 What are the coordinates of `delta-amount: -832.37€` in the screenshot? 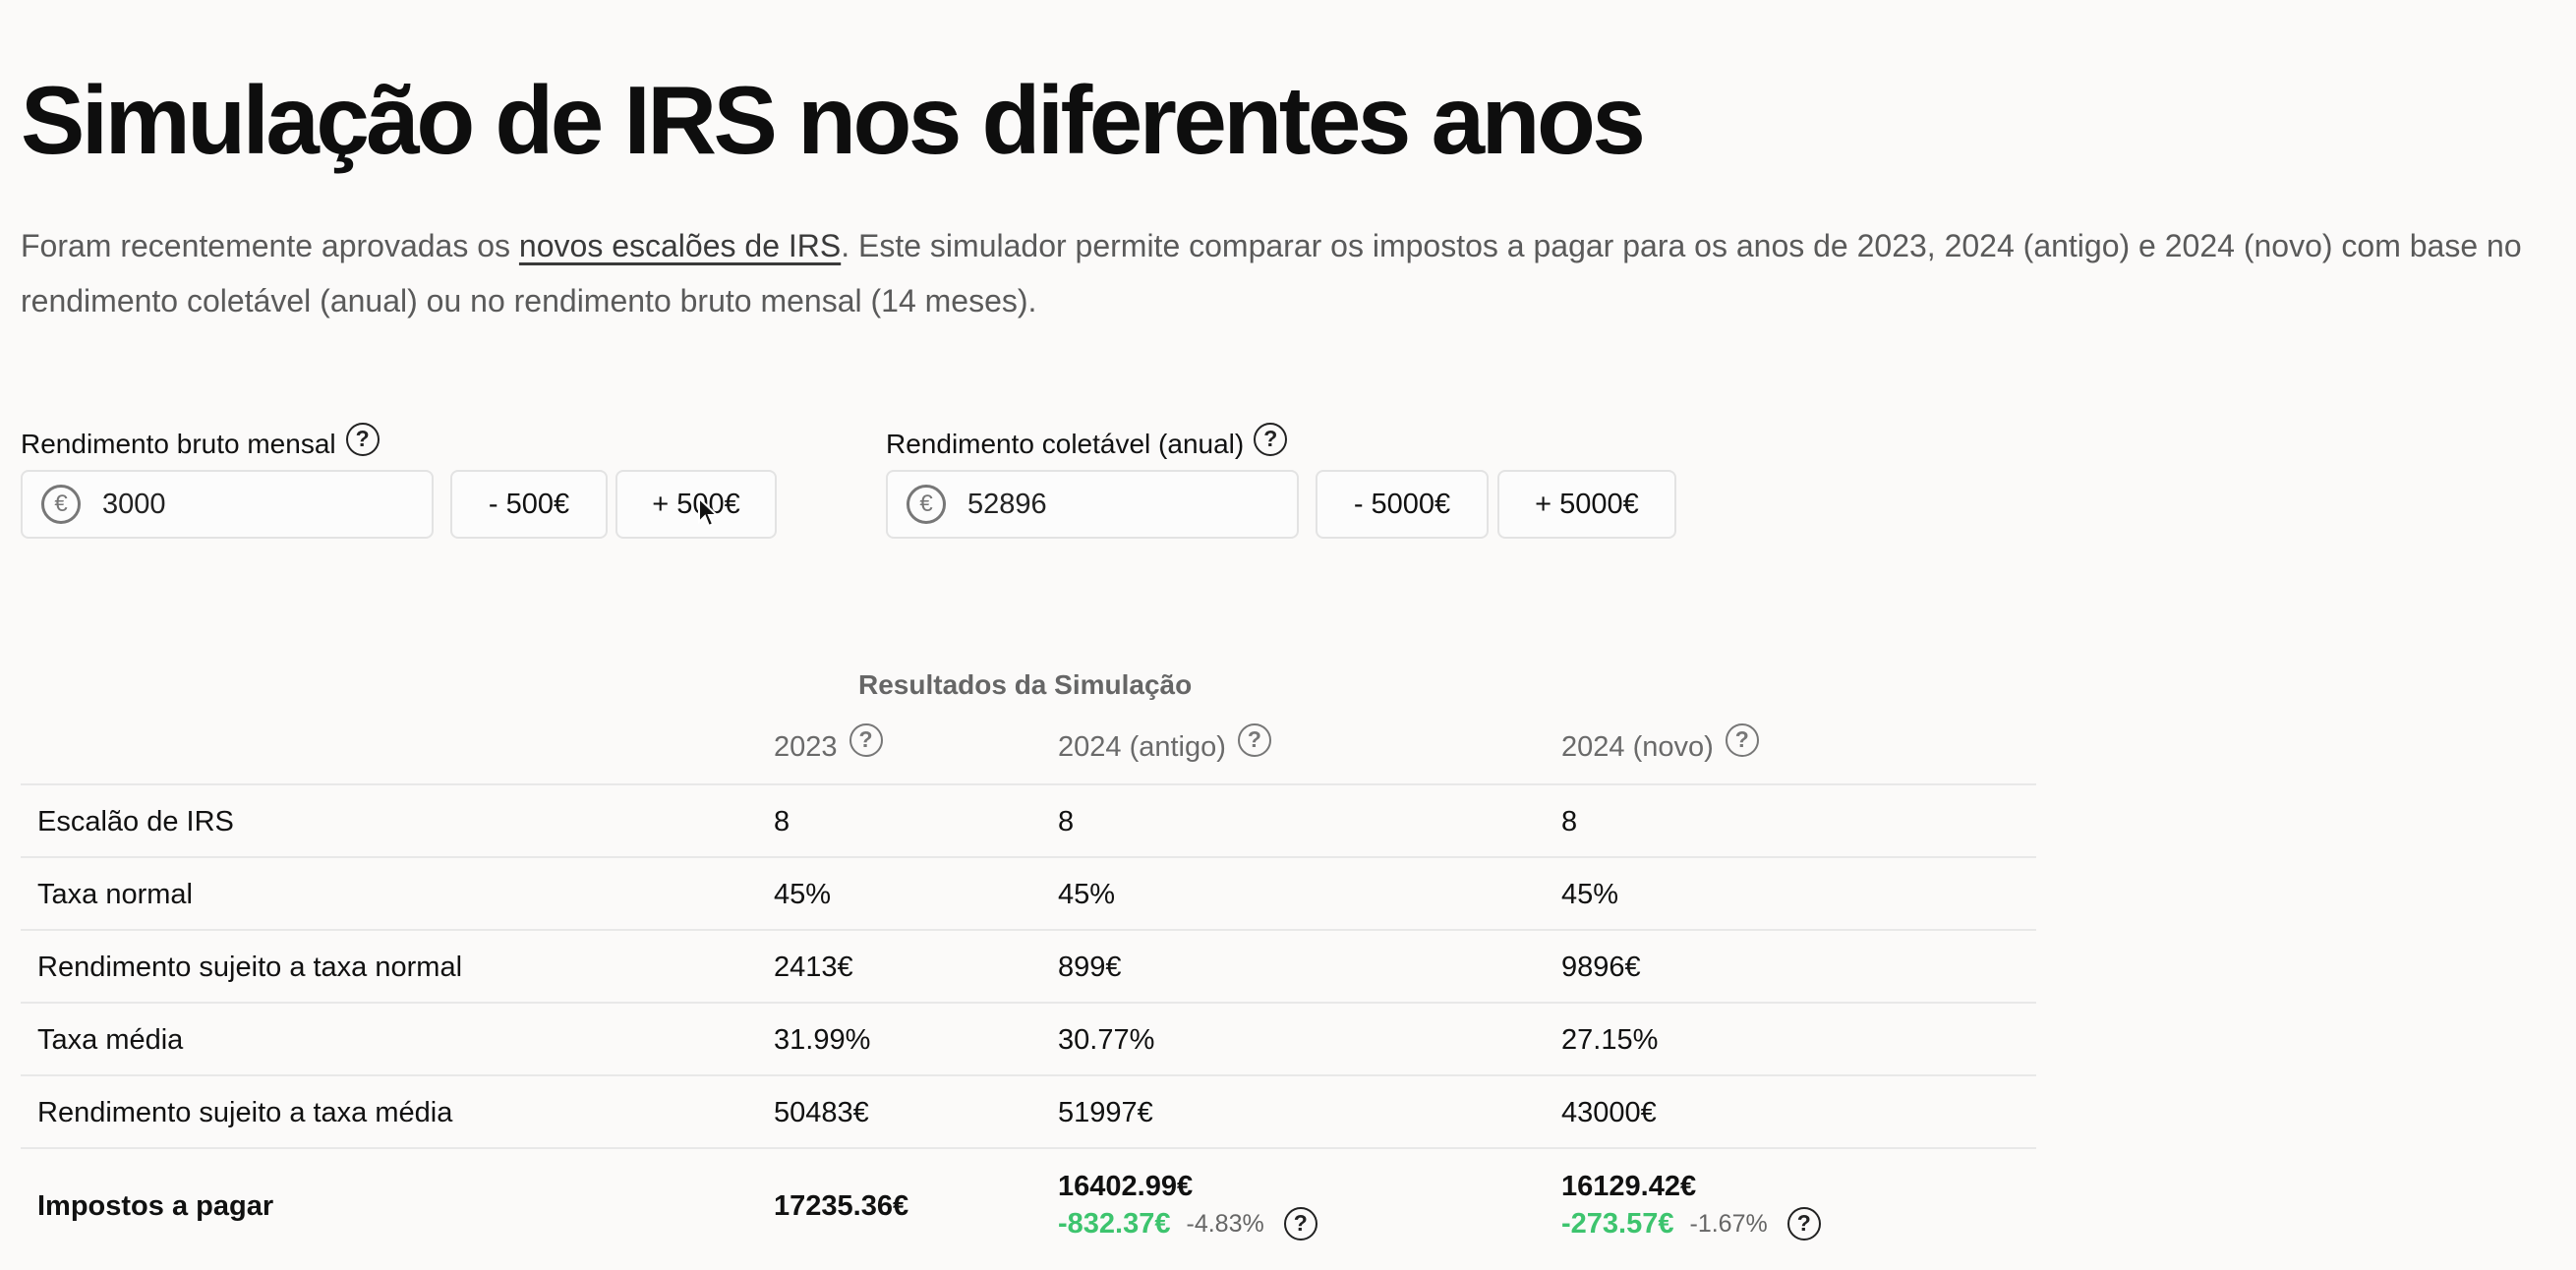 It's located at (1114, 1224).